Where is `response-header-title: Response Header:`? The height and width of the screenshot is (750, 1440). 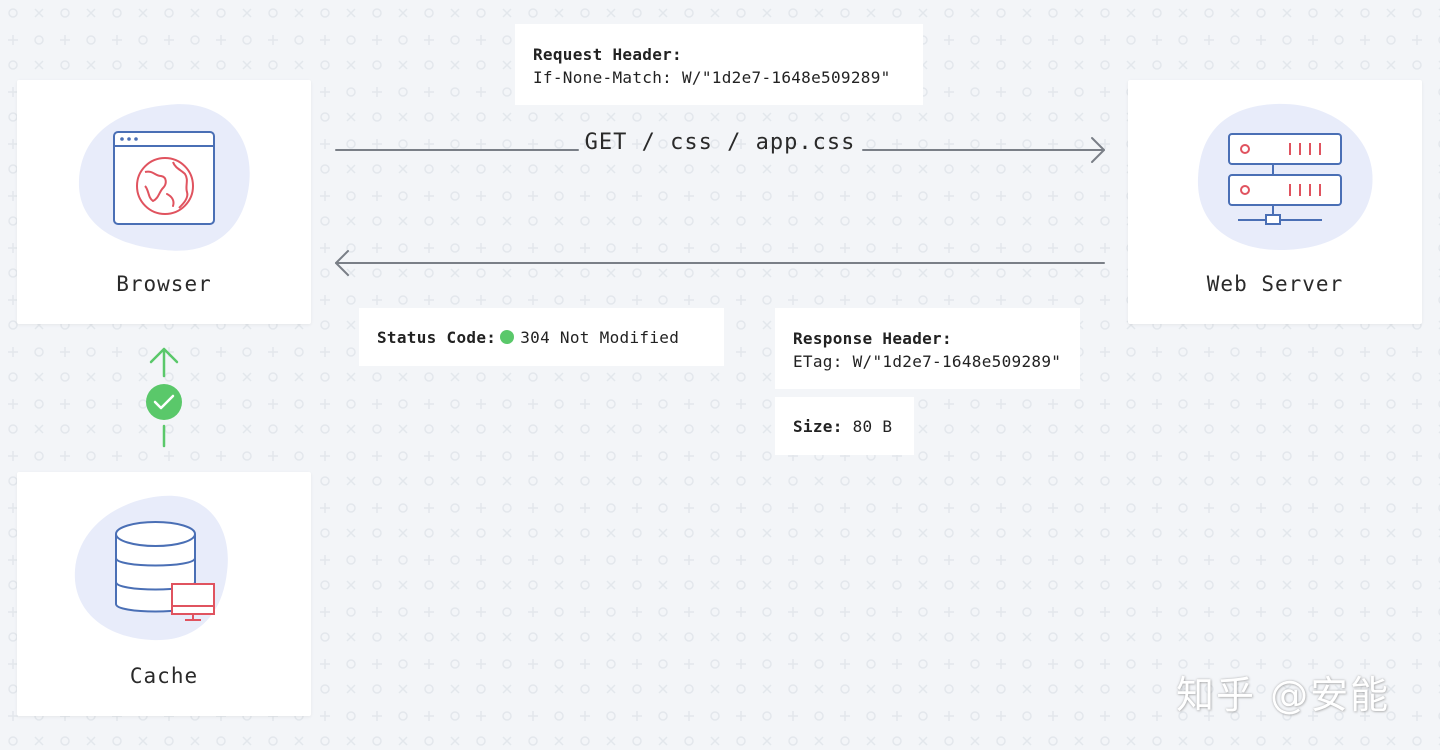
response-header-title: Response Header: is located at coordinates (872, 338).